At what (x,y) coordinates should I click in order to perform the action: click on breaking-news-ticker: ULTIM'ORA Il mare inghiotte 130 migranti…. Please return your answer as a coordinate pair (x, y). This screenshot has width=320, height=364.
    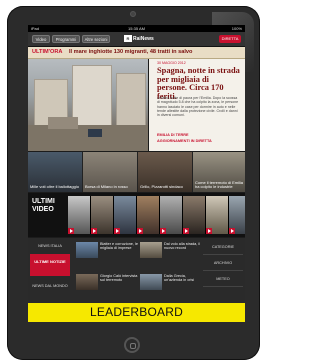
    Looking at the image, I should click on (136, 53).